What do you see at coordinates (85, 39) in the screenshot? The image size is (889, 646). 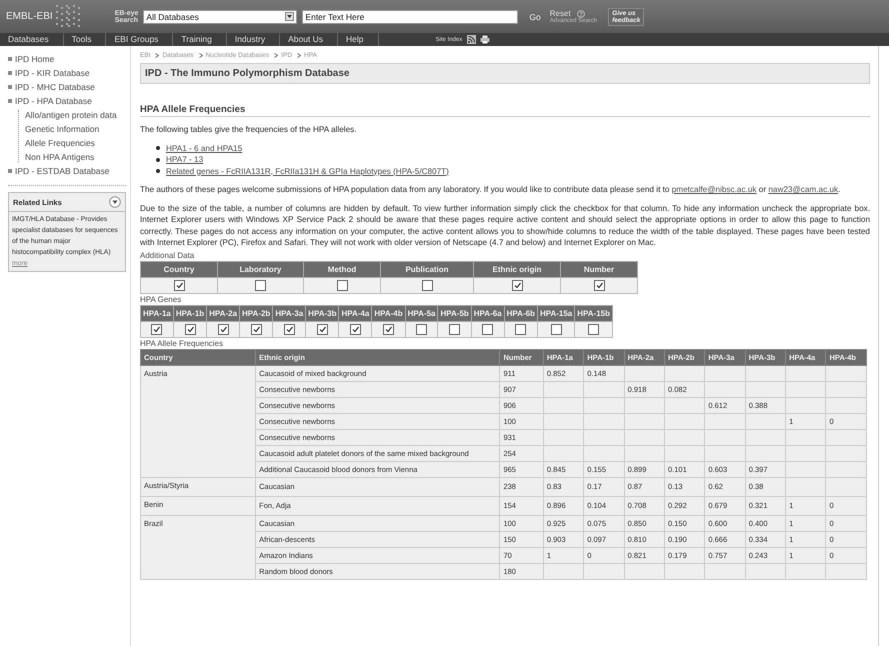 I see `nav-item: Tools` at bounding box center [85, 39].